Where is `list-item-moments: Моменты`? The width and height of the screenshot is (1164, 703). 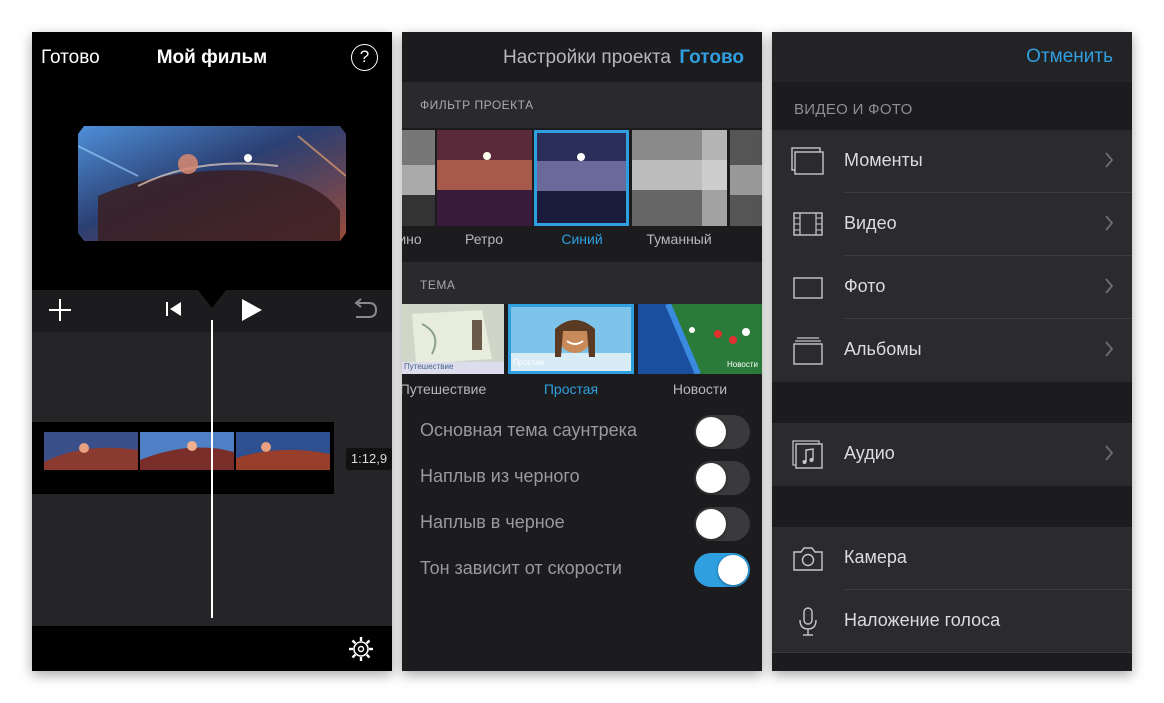
list-item-moments: Моменты is located at coordinates (952, 161).